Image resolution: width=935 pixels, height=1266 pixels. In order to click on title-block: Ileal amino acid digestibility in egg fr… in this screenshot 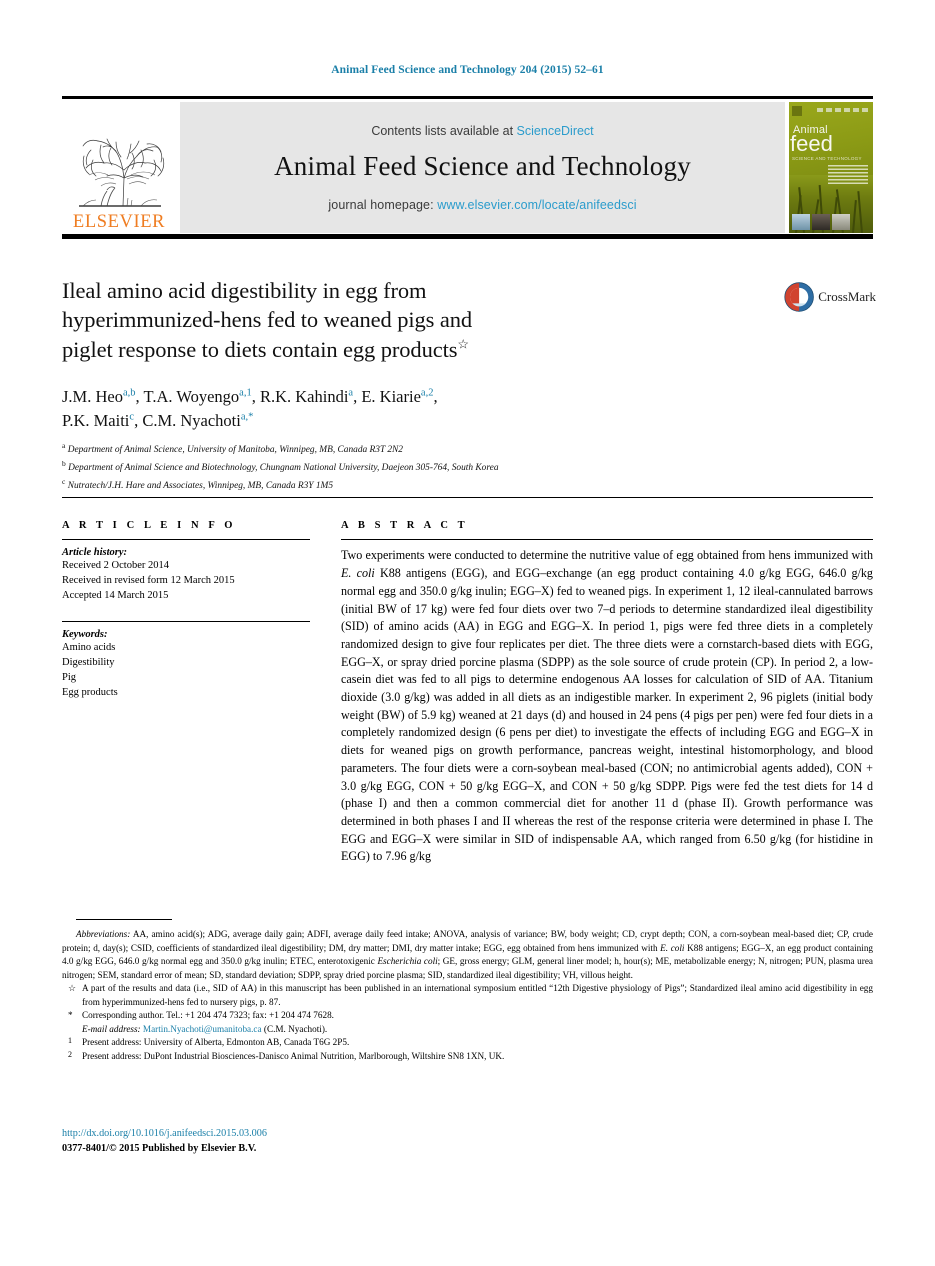, I will do `click(412, 320)`.